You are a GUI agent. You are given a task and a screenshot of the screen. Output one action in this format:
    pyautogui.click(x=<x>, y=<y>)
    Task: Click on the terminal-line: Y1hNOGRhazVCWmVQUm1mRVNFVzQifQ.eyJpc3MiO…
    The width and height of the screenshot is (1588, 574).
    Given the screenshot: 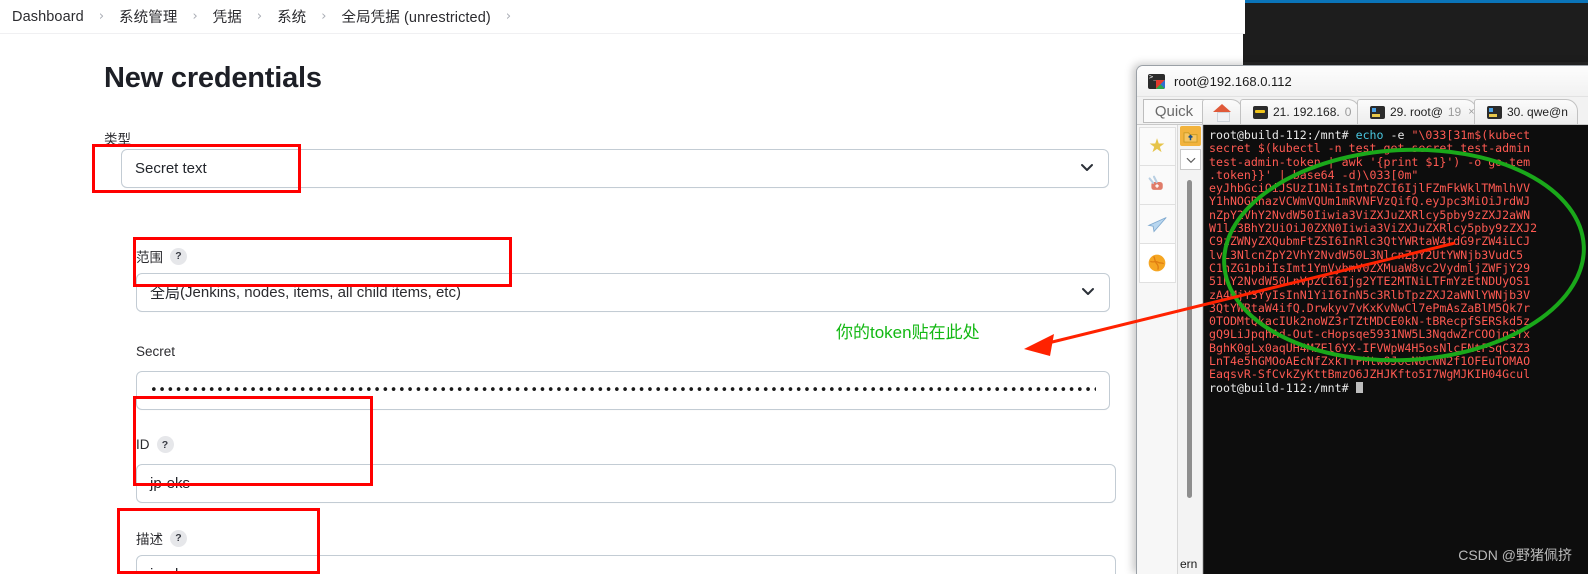 What is the action you would take?
    pyautogui.click(x=1398, y=201)
    